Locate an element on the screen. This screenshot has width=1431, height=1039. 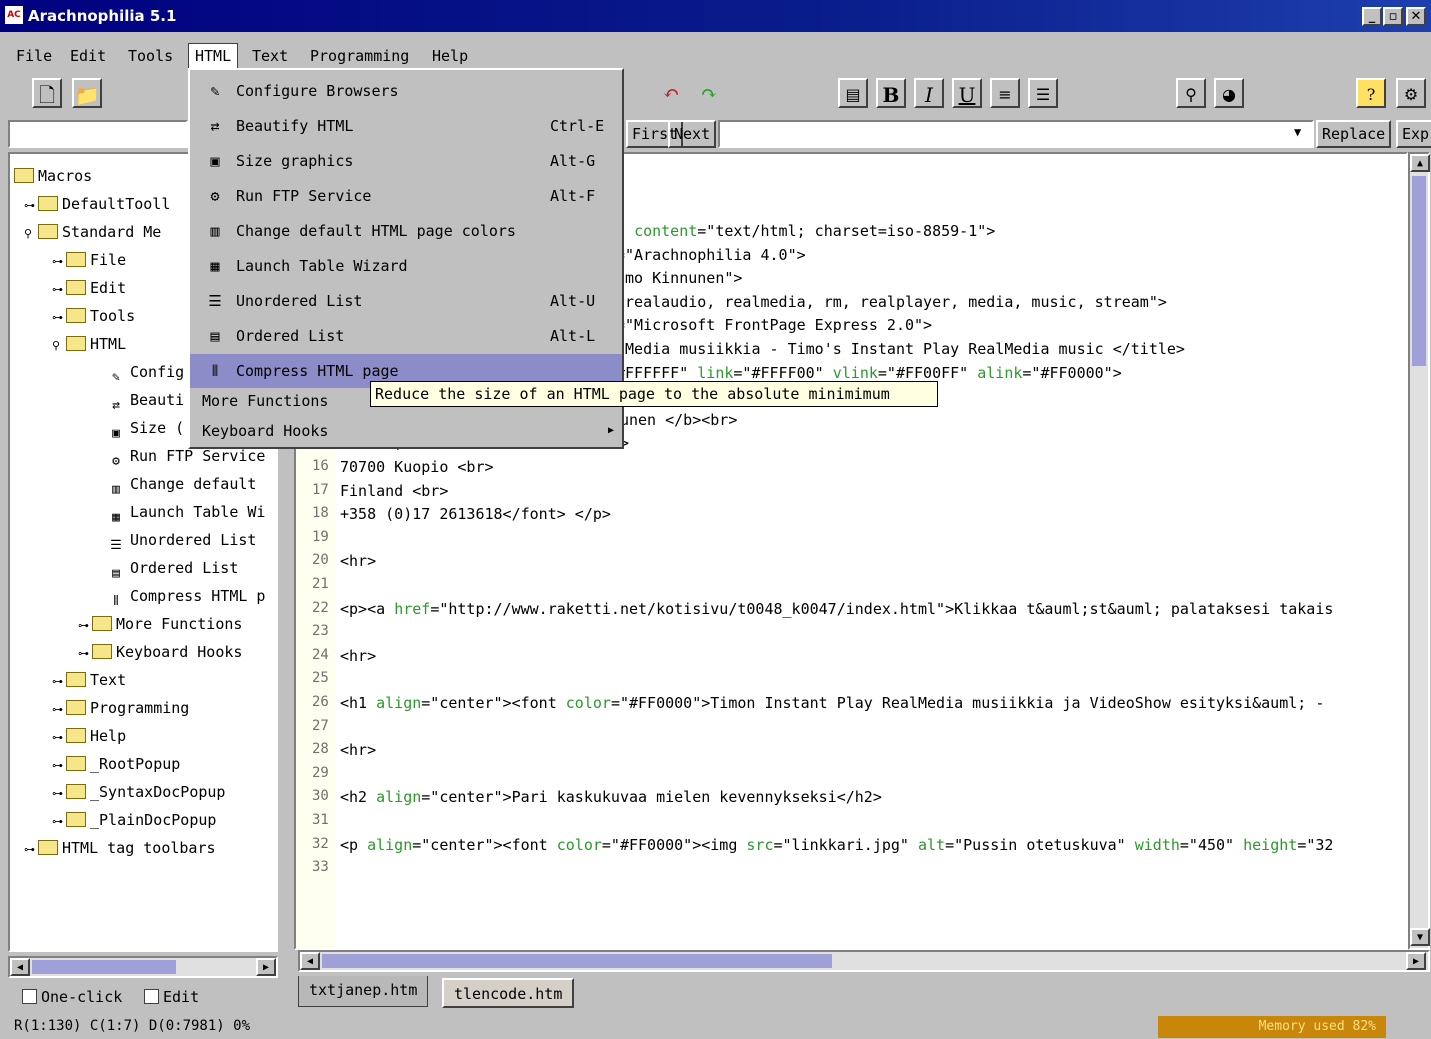
tree-item: ☰ Unordered List is located at coordinates (181, 540).